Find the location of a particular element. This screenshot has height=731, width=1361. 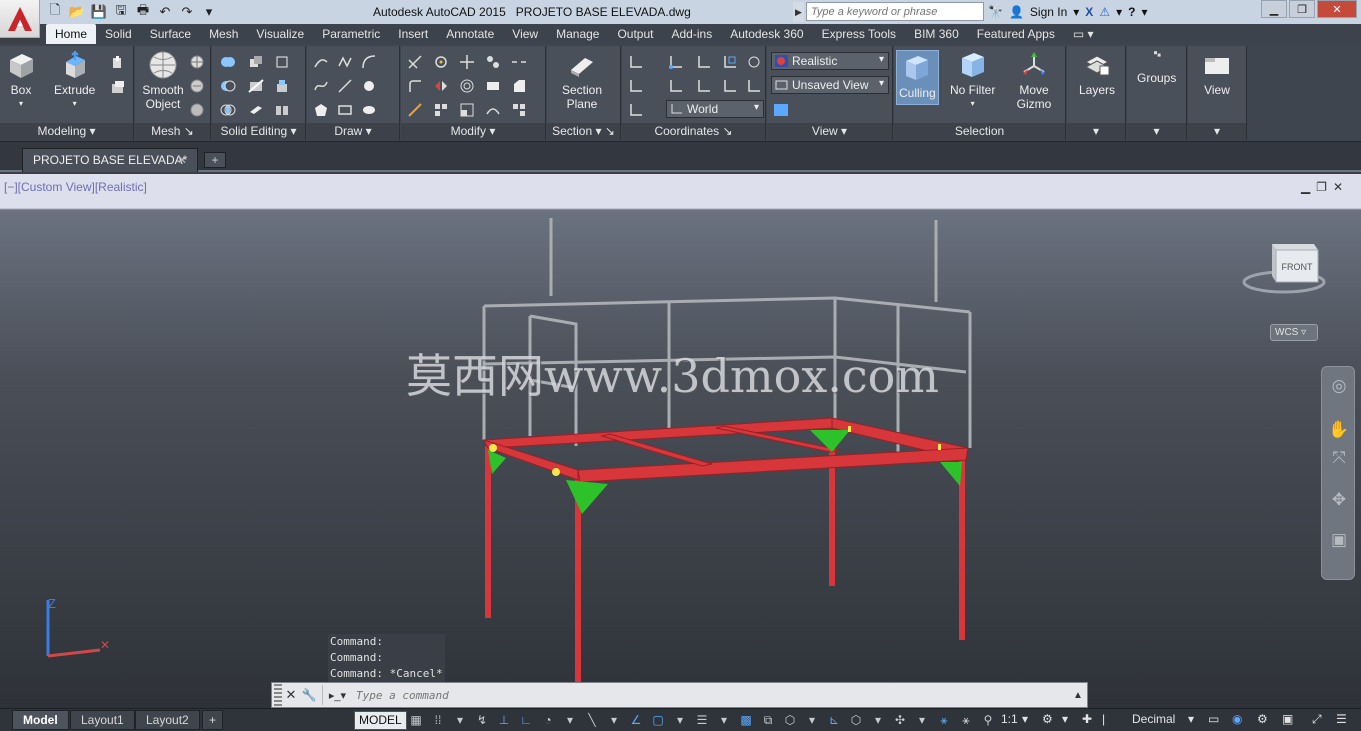

stretch-icon is located at coordinates (493, 86).